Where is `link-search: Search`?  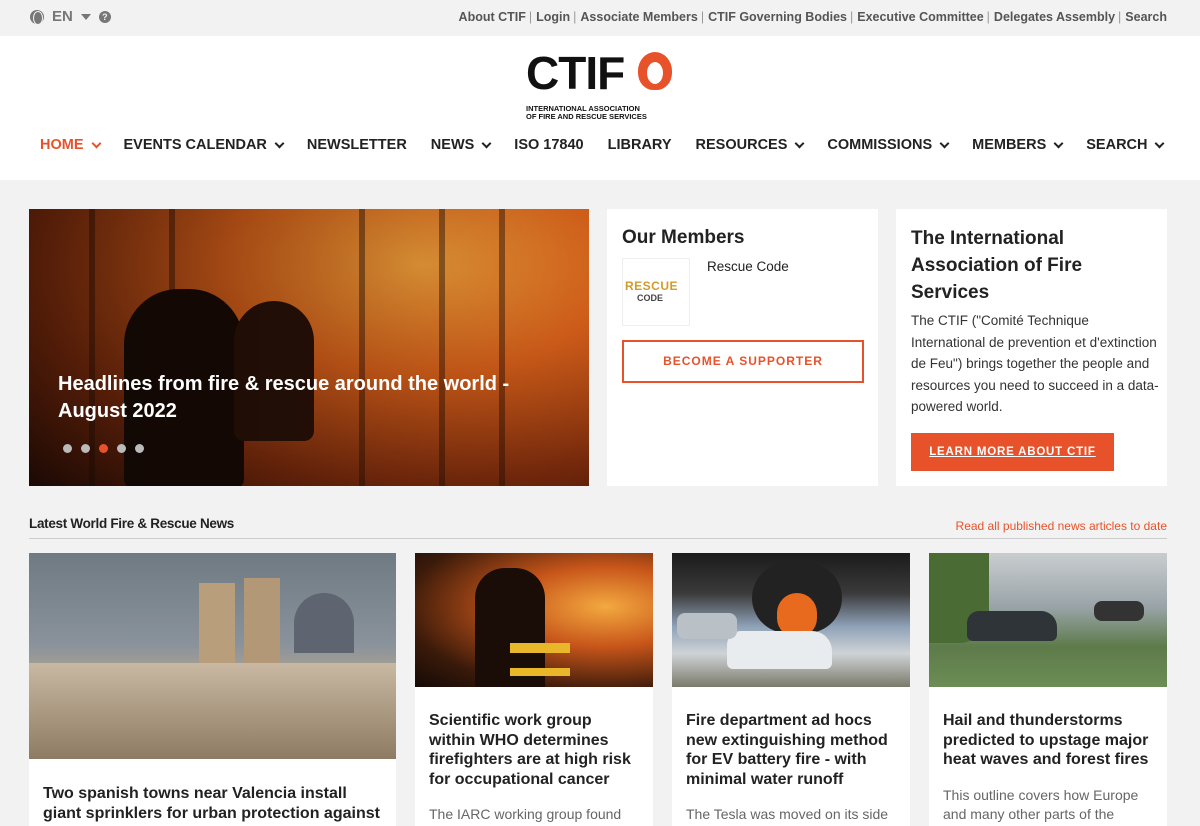 link-search: Search is located at coordinates (1146, 17).